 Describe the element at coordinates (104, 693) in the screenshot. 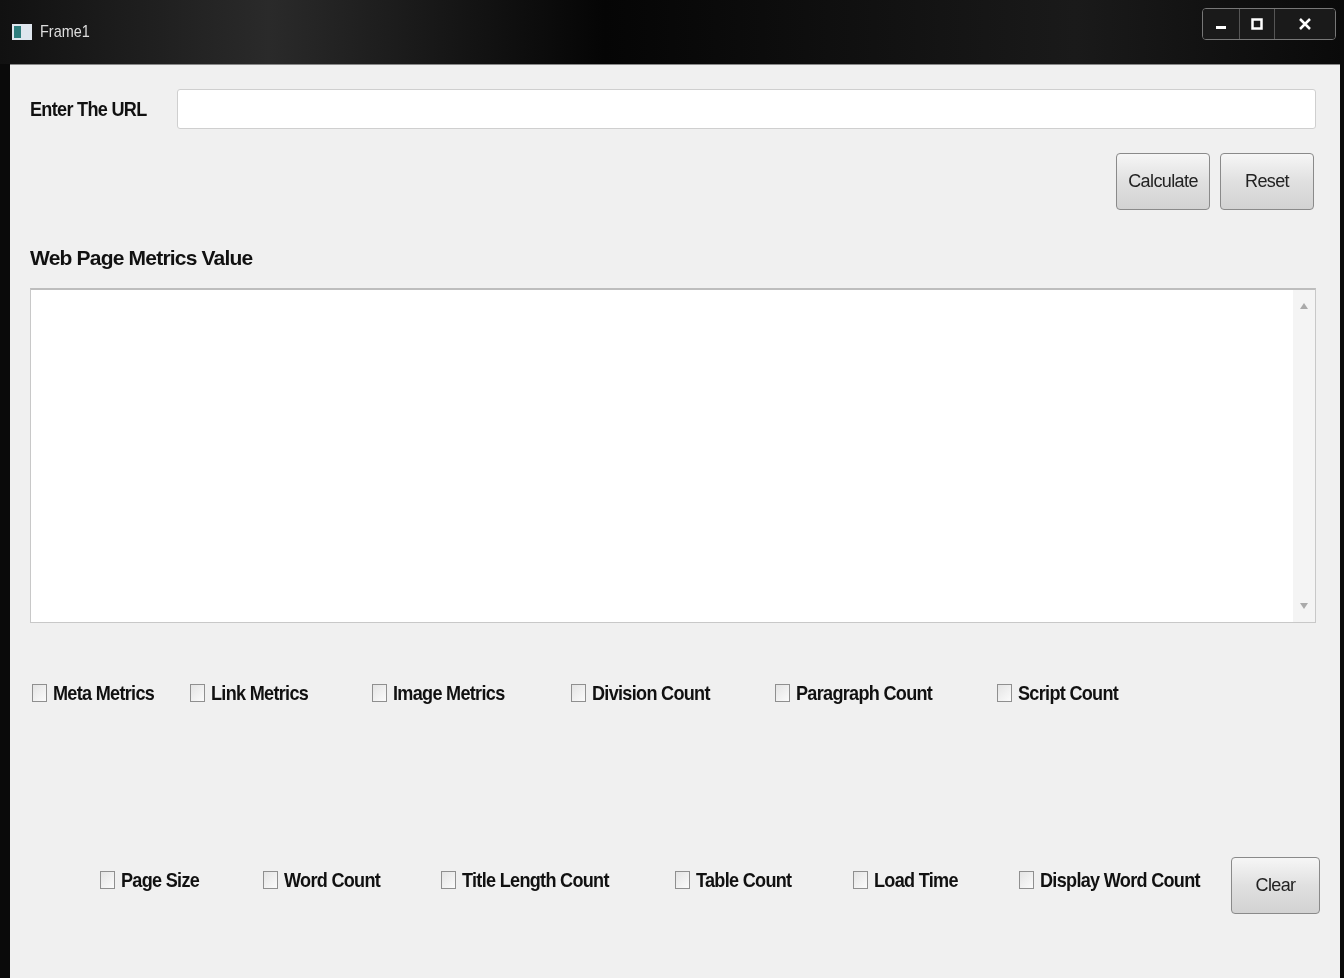

I see `checkbox-label: Meta Metrics` at that location.